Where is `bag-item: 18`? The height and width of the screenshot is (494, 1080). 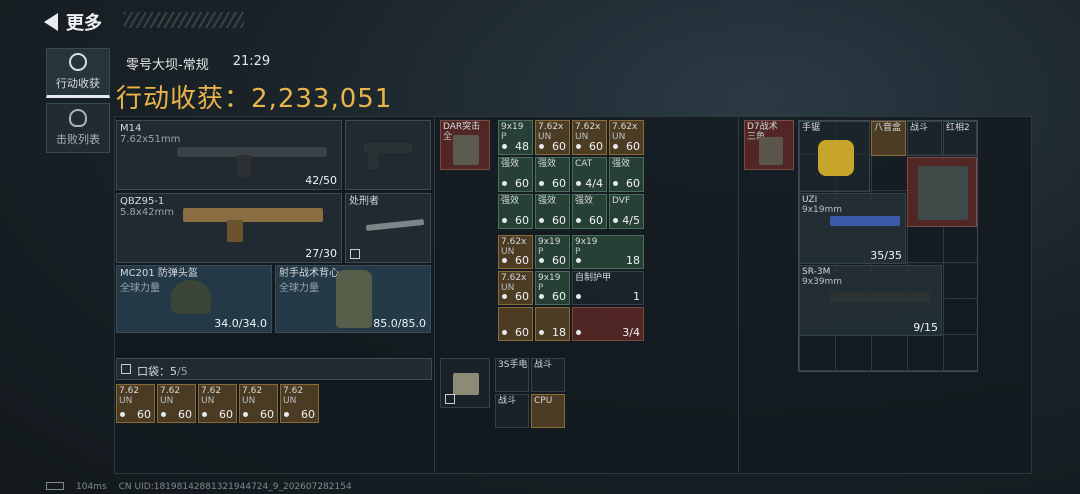 bag-item: 18 is located at coordinates (552, 324).